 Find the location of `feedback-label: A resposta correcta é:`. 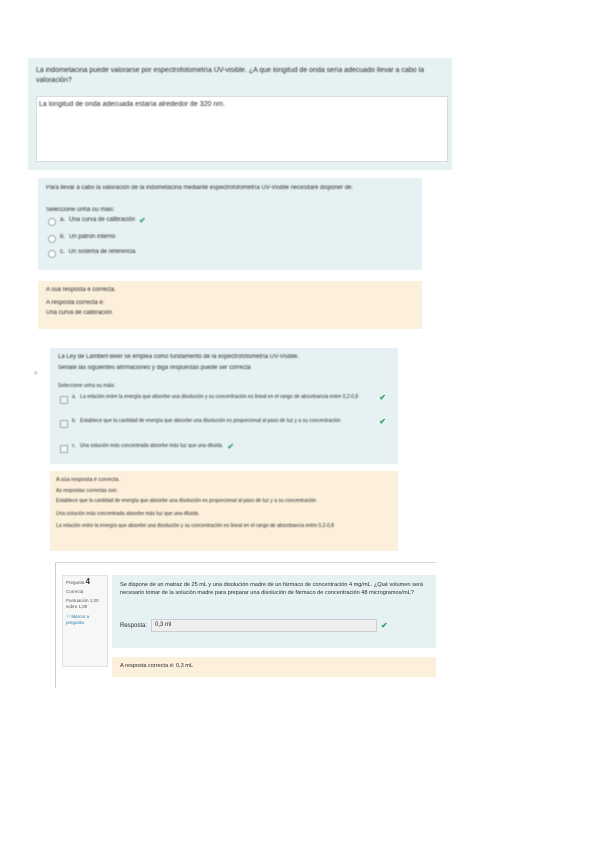

feedback-label: A resposta correcta é: is located at coordinates (75, 303).